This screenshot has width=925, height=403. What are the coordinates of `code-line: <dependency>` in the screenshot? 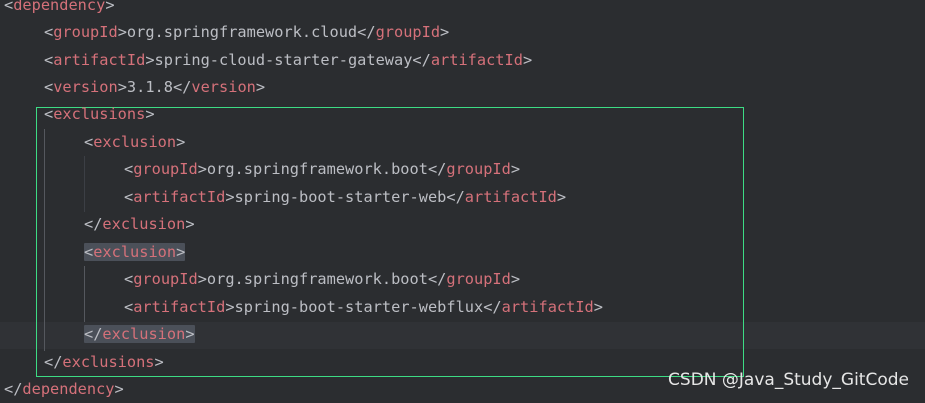 It's located at (59, 9).